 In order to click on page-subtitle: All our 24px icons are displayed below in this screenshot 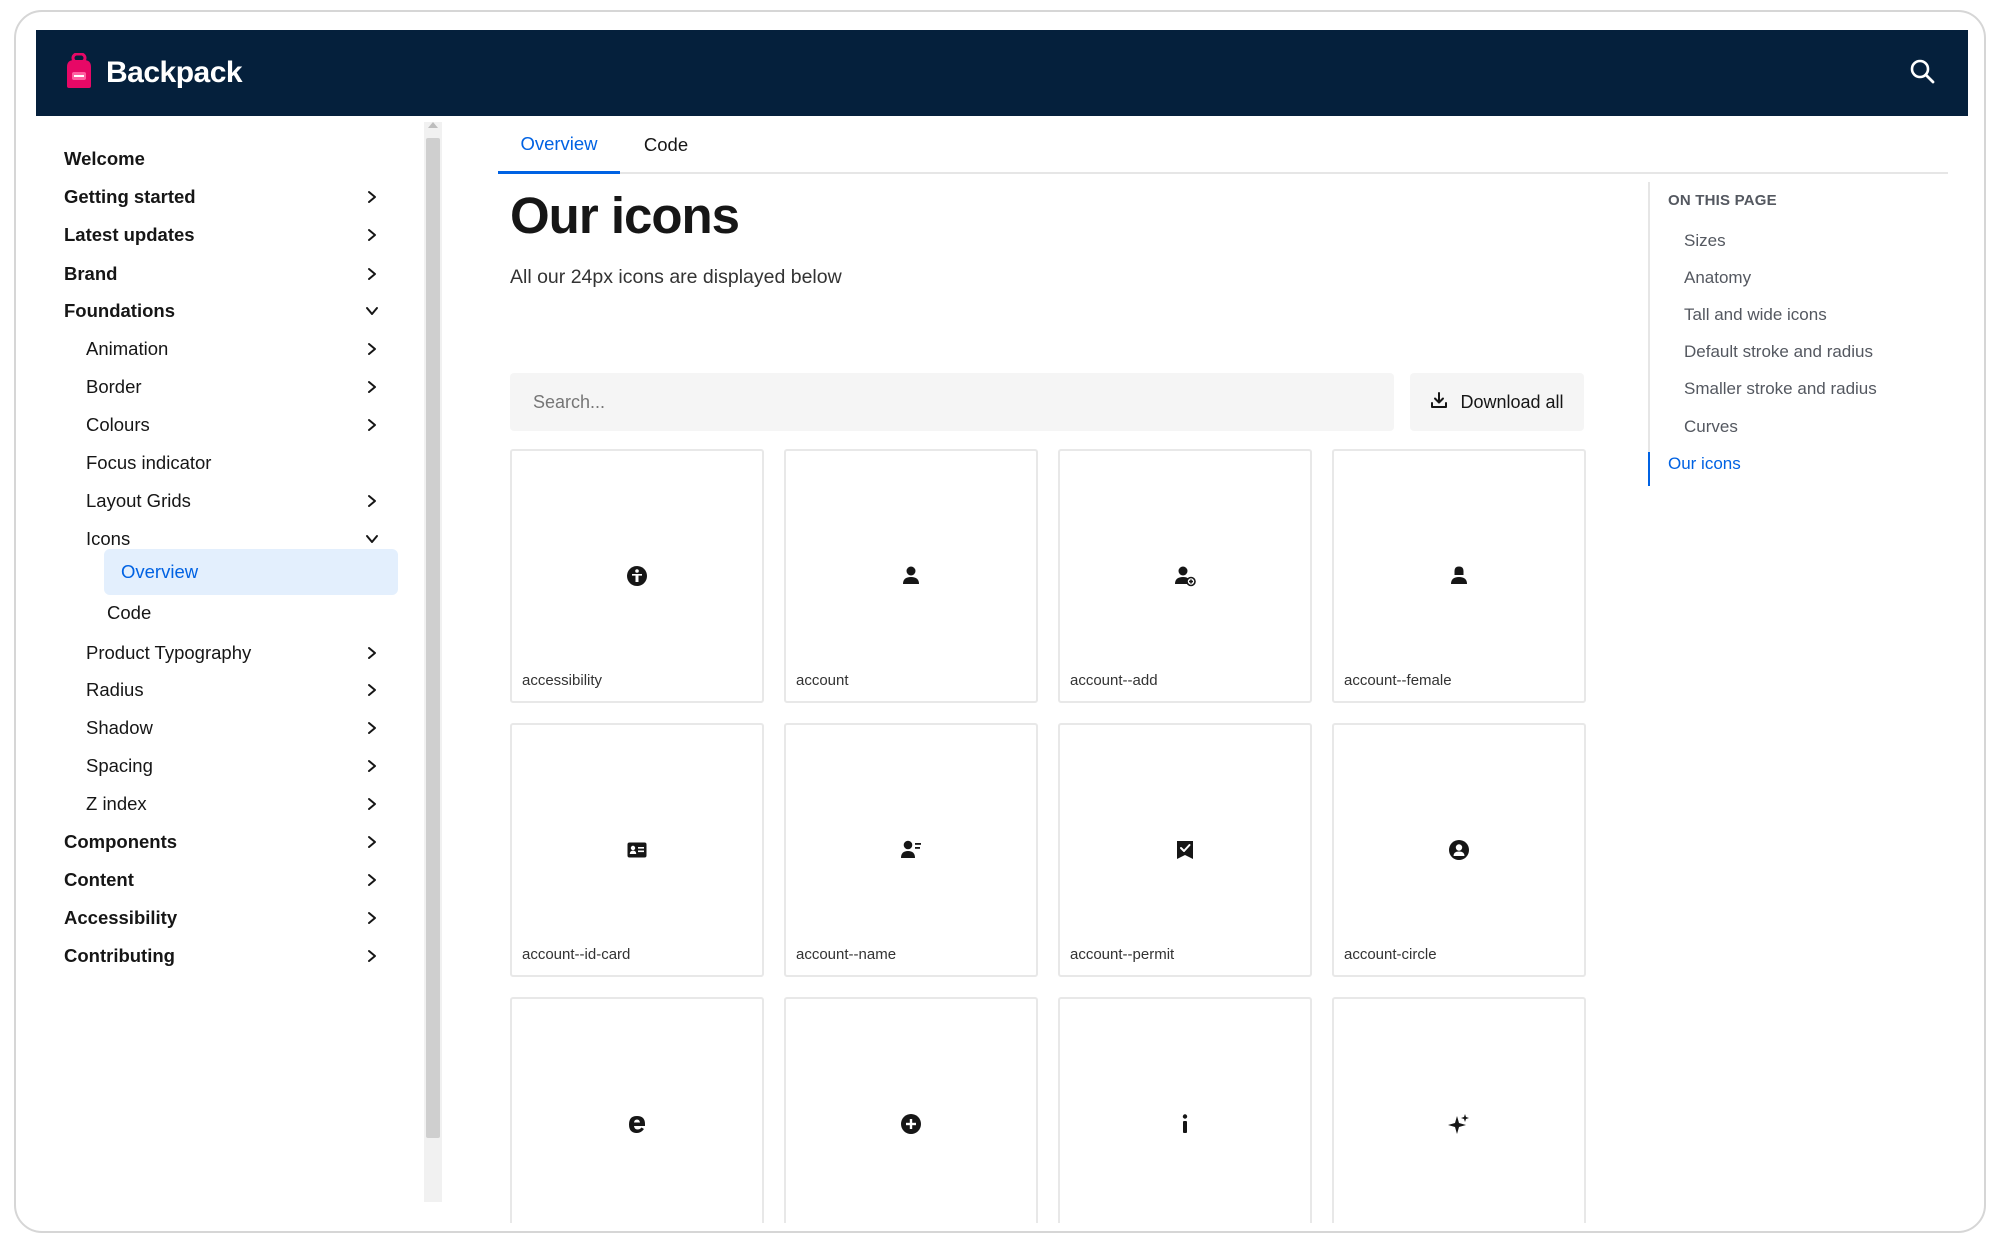, I will do `click(676, 277)`.